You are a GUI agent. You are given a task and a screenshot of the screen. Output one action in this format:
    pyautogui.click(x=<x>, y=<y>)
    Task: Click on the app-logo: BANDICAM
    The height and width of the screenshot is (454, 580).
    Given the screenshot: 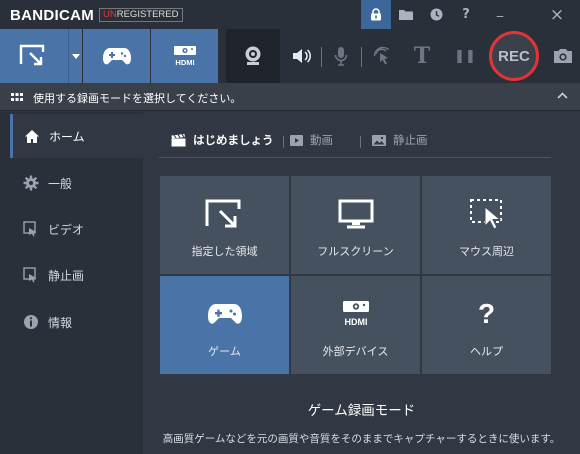 What is the action you would take?
    pyautogui.click(x=52, y=15)
    